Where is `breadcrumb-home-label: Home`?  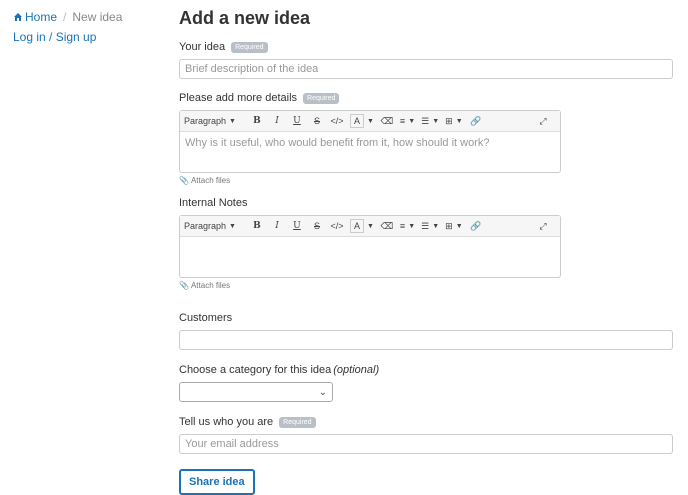
breadcrumb-home-label: Home is located at coordinates (41, 17).